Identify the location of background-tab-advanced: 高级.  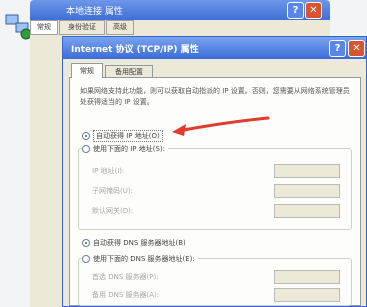
(120, 27).